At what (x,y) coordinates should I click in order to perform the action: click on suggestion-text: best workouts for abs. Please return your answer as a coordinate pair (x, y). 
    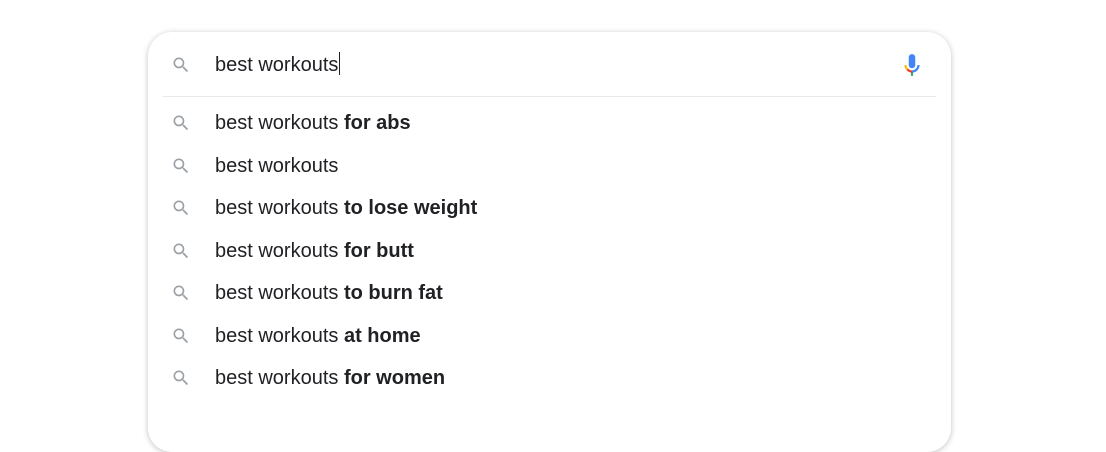
    Looking at the image, I should click on (313, 123).